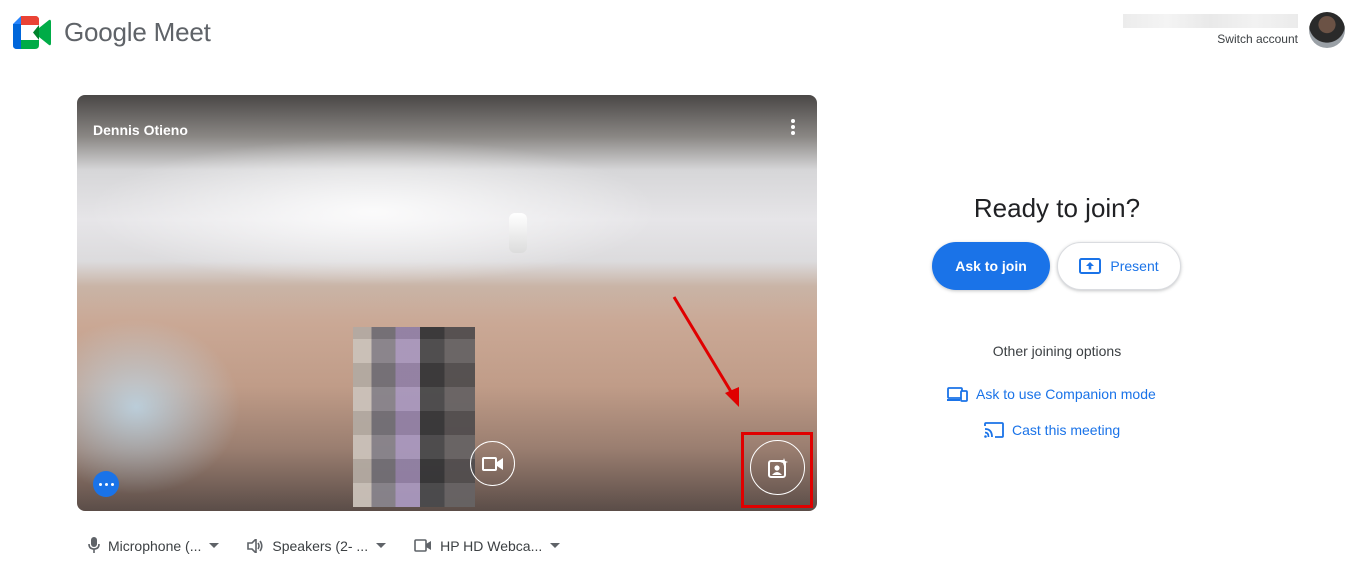 Image resolution: width=1361 pixels, height=567 pixels. What do you see at coordinates (1066, 430) in the screenshot?
I see `cast-meeting-label: Cast this meeting` at bounding box center [1066, 430].